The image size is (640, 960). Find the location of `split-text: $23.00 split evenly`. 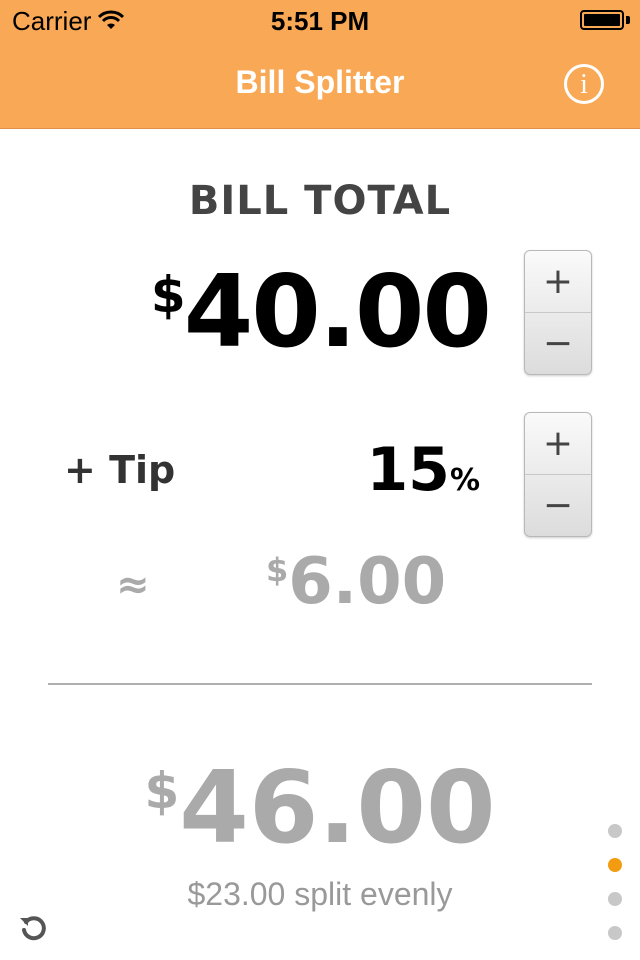

split-text: $23.00 split evenly is located at coordinates (320, 894).